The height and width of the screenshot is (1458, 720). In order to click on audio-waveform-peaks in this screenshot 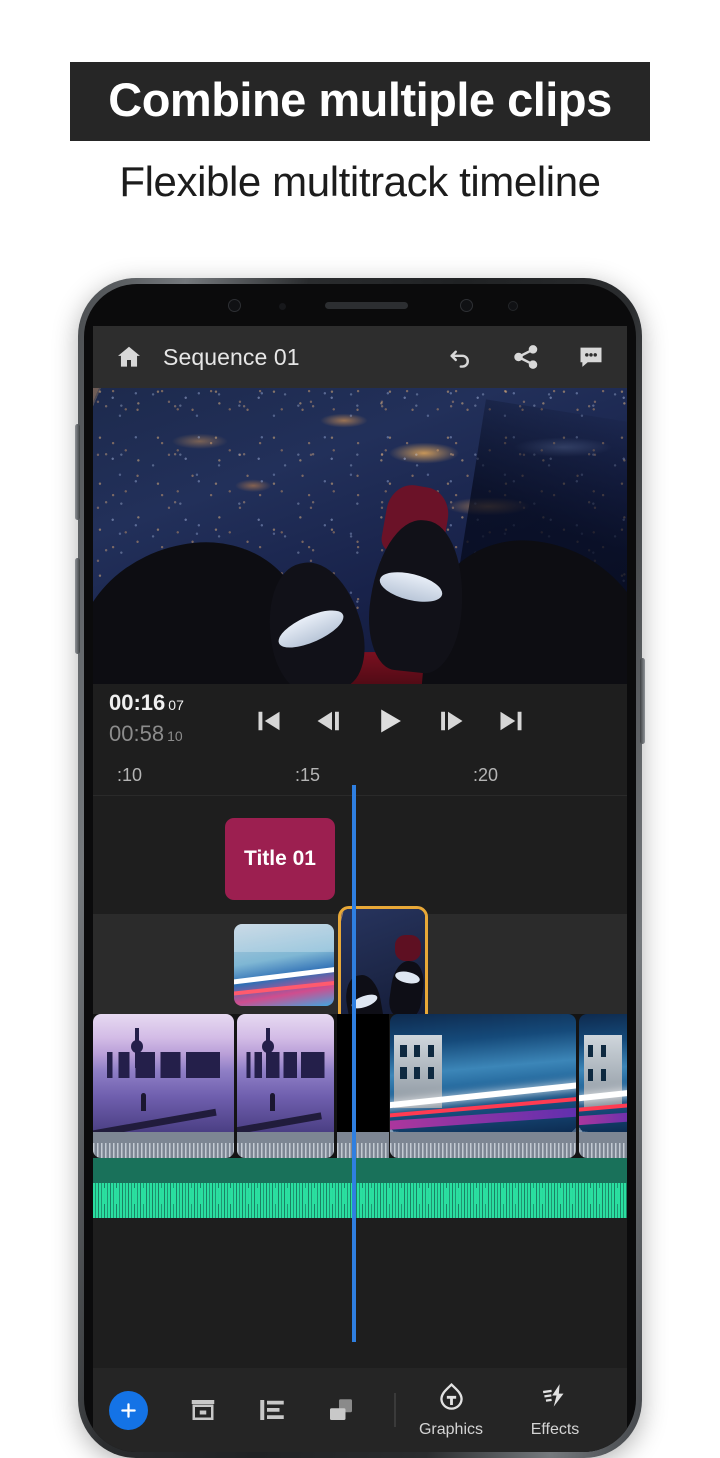, I will do `click(360, 1195)`.